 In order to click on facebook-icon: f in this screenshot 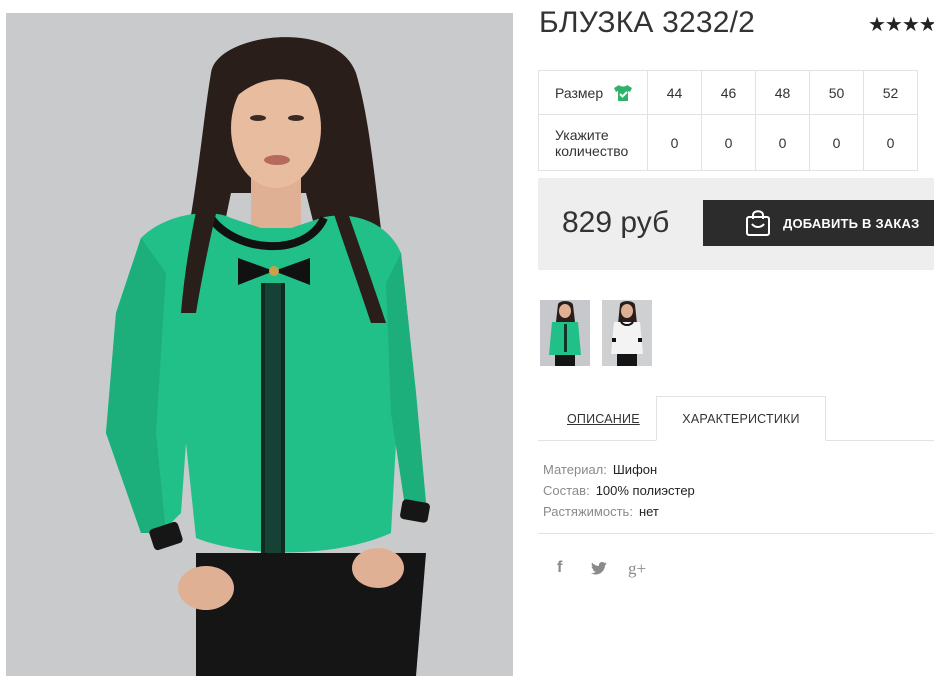, I will do `click(559, 568)`.